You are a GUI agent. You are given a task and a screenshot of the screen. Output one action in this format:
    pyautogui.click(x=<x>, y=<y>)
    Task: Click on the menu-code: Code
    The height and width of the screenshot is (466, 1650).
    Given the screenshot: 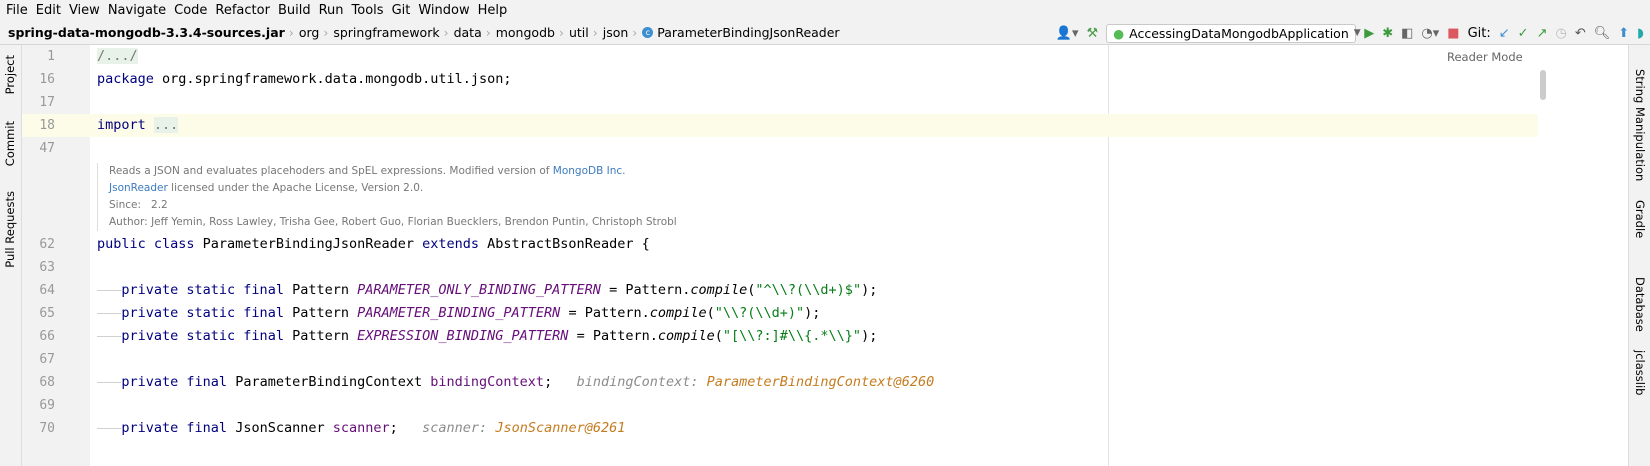 What is the action you would take?
    pyautogui.click(x=190, y=10)
    